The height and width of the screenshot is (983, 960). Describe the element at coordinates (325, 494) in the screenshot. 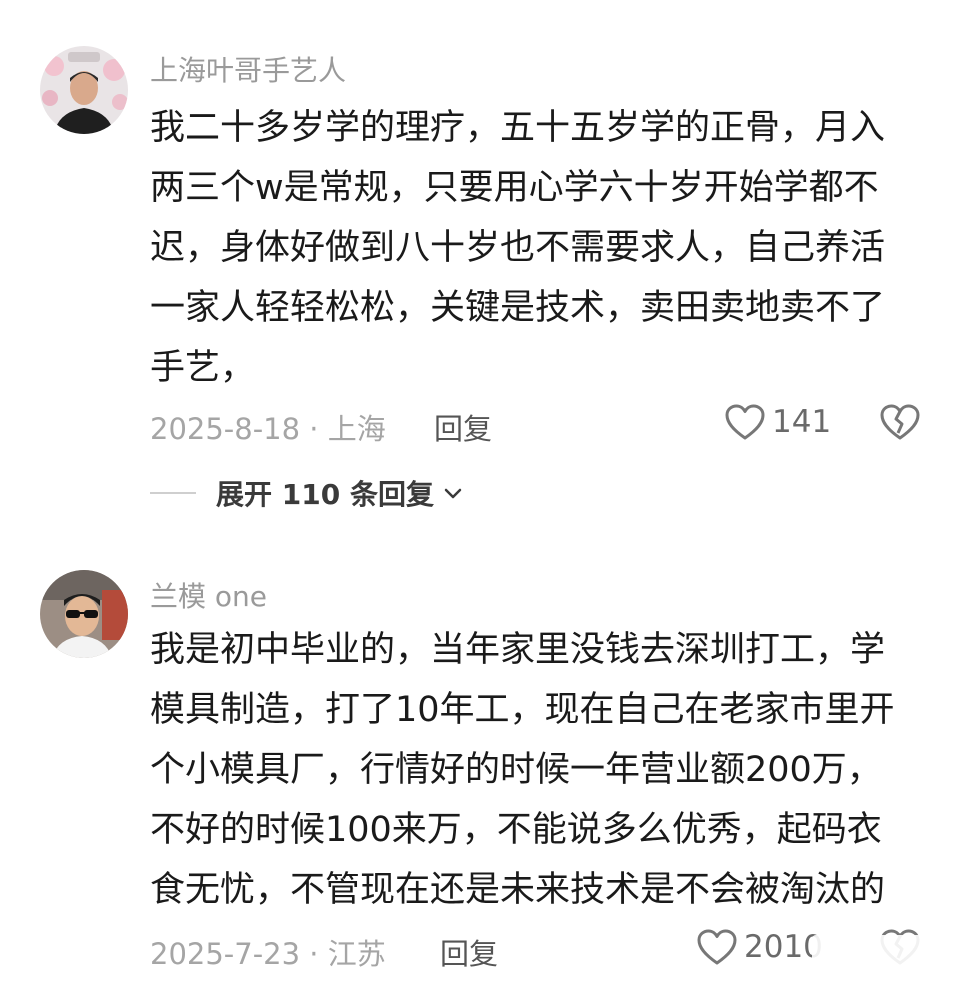

I see `expand-replies-label: 展开 110 条回复` at that location.